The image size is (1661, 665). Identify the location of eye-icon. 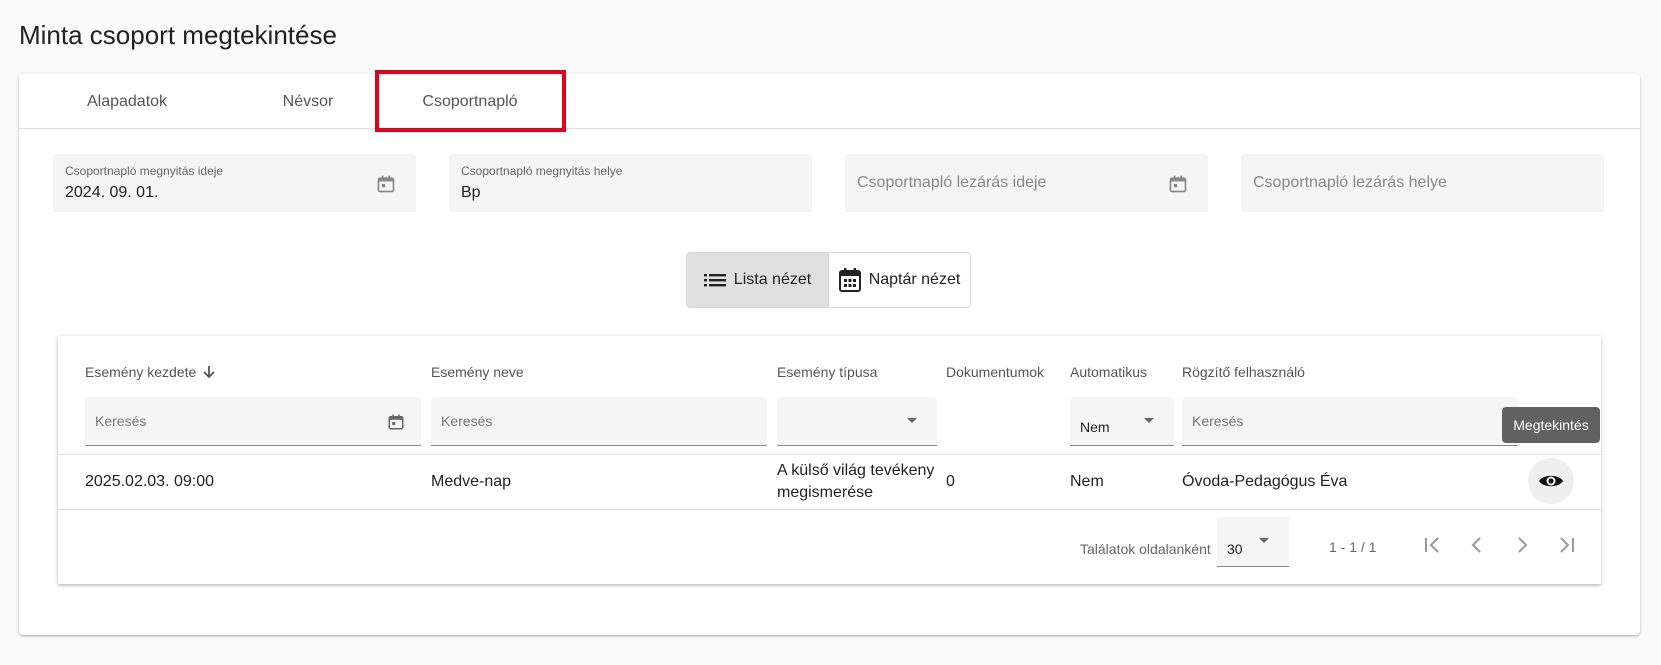
(1551, 481).